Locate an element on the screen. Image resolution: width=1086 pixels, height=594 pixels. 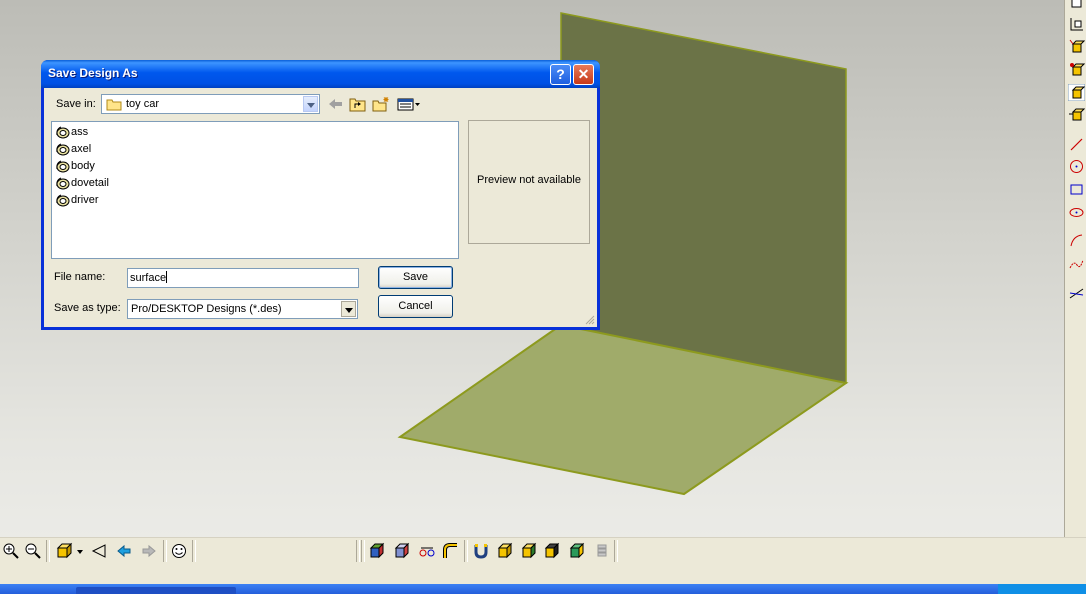
save-in-value: toy car is located at coordinates (143, 104).